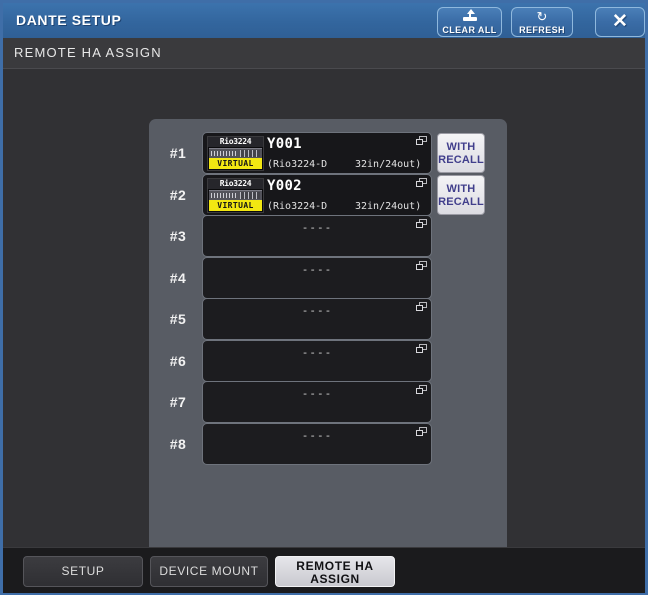 Image resolution: width=648 pixels, height=595 pixels. I want to click on ha-row-index: #1, so click(178, 153).